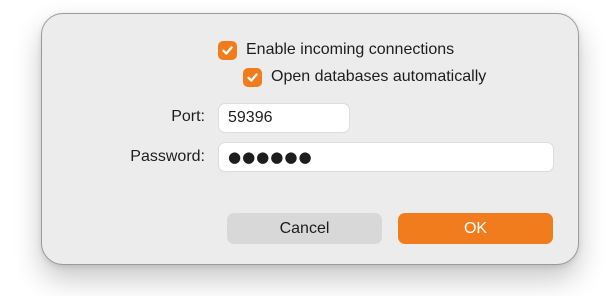 The height and width of the screenshot is (296, 613). I want to click on enable-incoming-connections-option: Enable incoming connections, so click(336, 50).